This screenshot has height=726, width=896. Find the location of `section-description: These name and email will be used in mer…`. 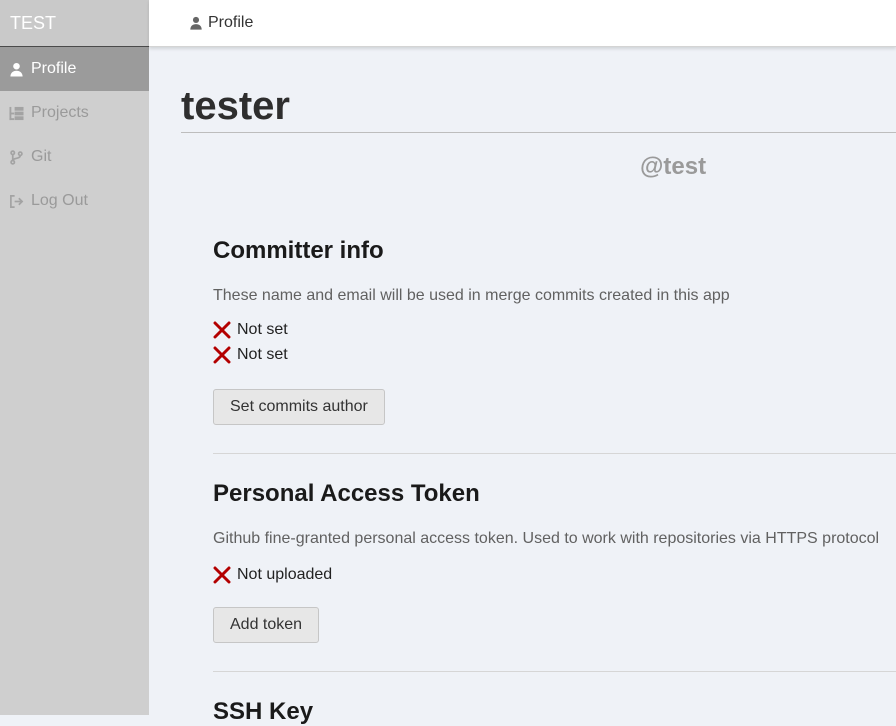

section-description: These name and email will be used in mer… is located at coordinates (471, 295).